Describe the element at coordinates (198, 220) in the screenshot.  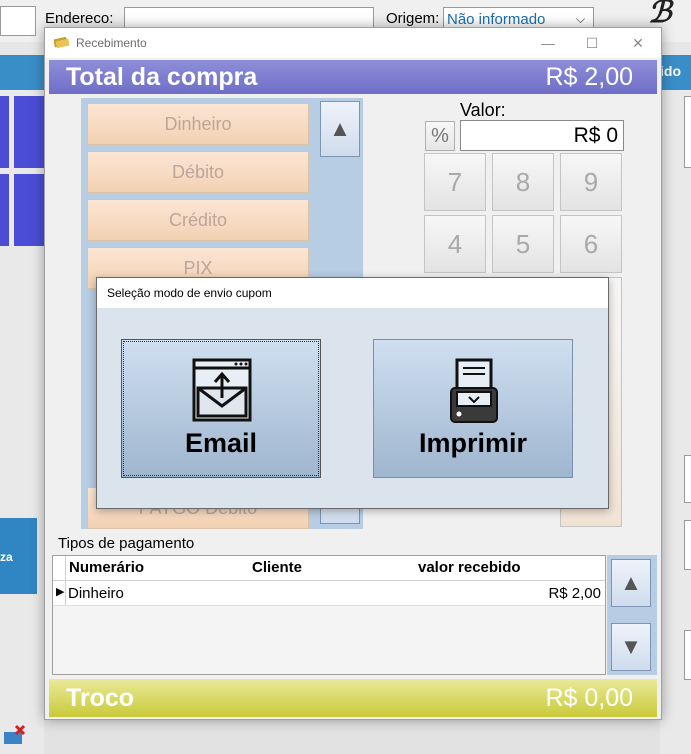
I see `payment-method-credito: Crédito` at that location.